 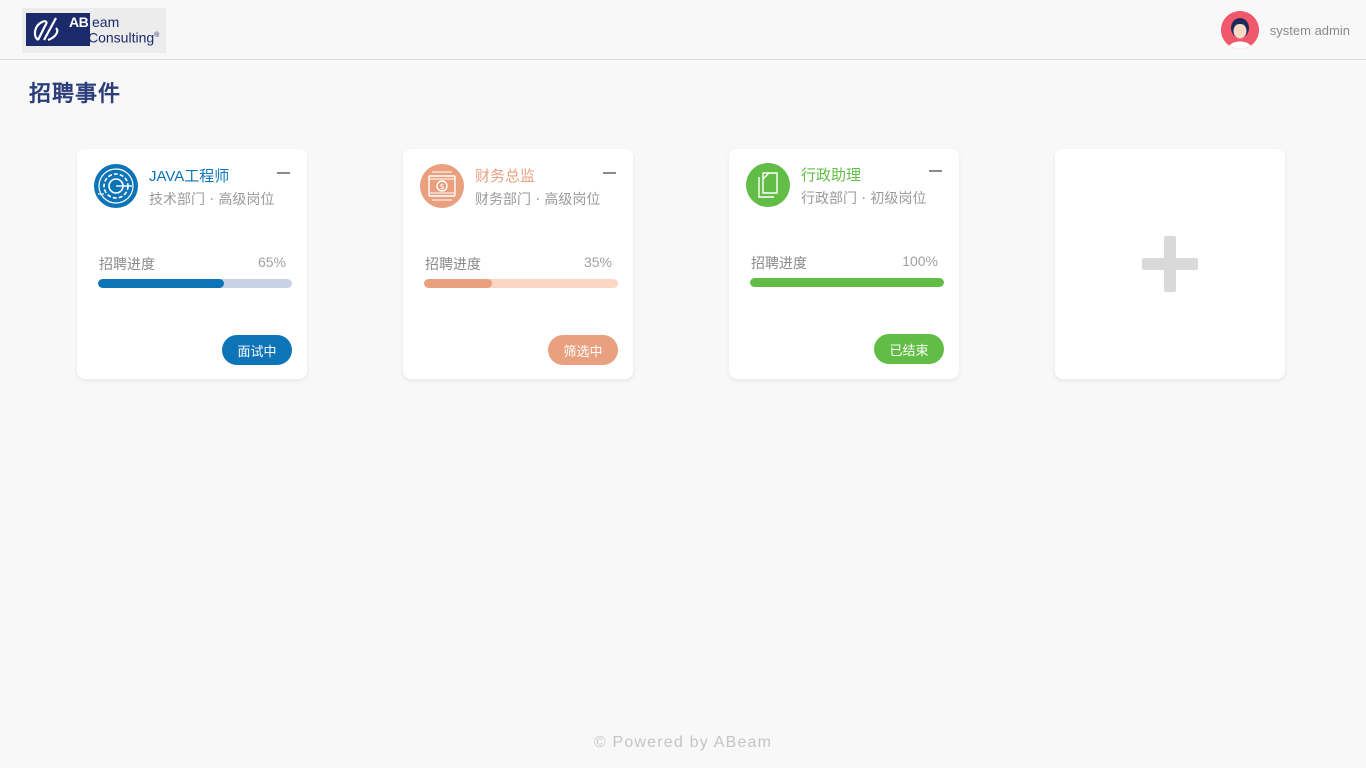 I want to click on page-title: 招聘事件, so click(x=75, y=94).